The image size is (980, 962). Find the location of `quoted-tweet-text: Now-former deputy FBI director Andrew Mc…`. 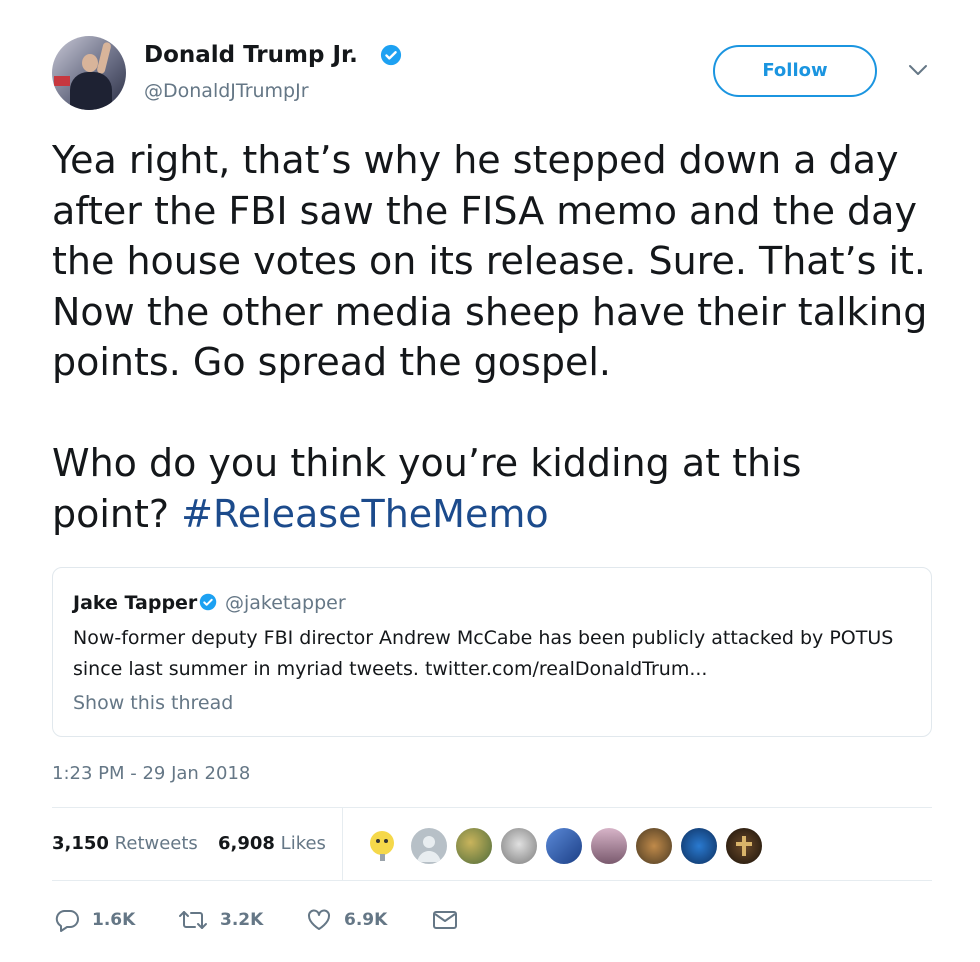

quoted-tweet-text: Now-former deputy FBI director Andrew Mc… is located at coordinates (483, 653).